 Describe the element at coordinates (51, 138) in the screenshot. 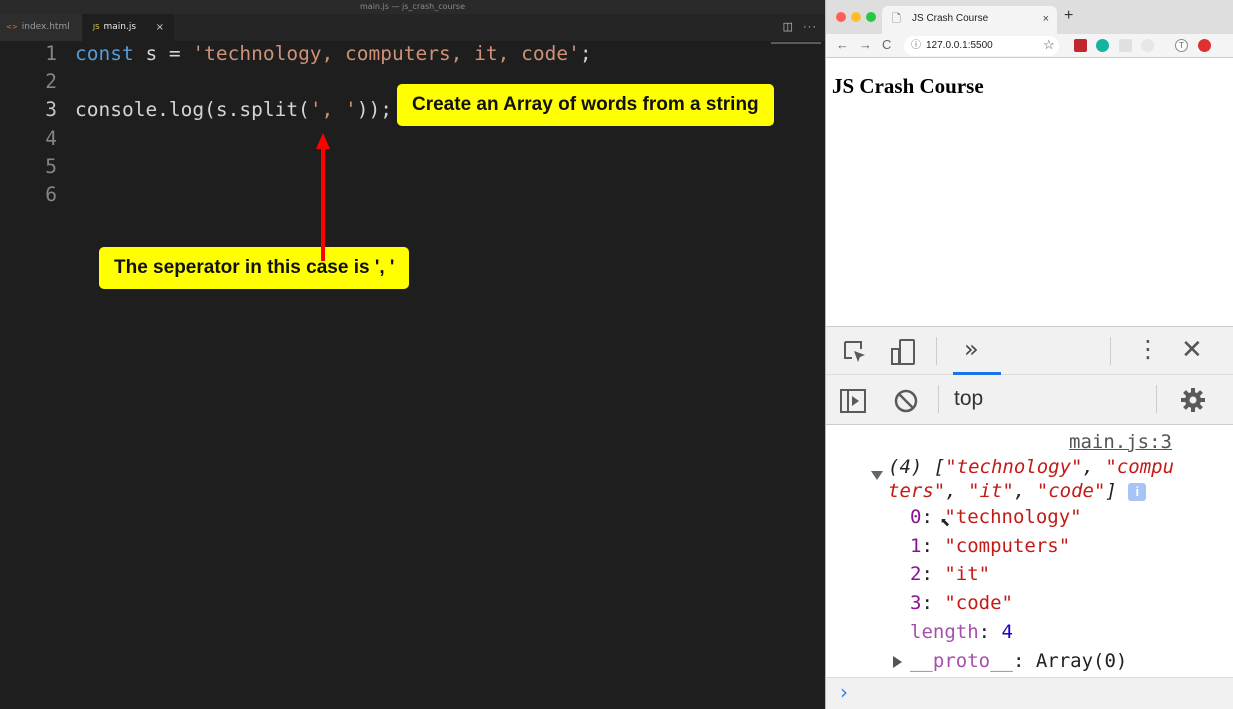

I see `line-number: 4` at that location.